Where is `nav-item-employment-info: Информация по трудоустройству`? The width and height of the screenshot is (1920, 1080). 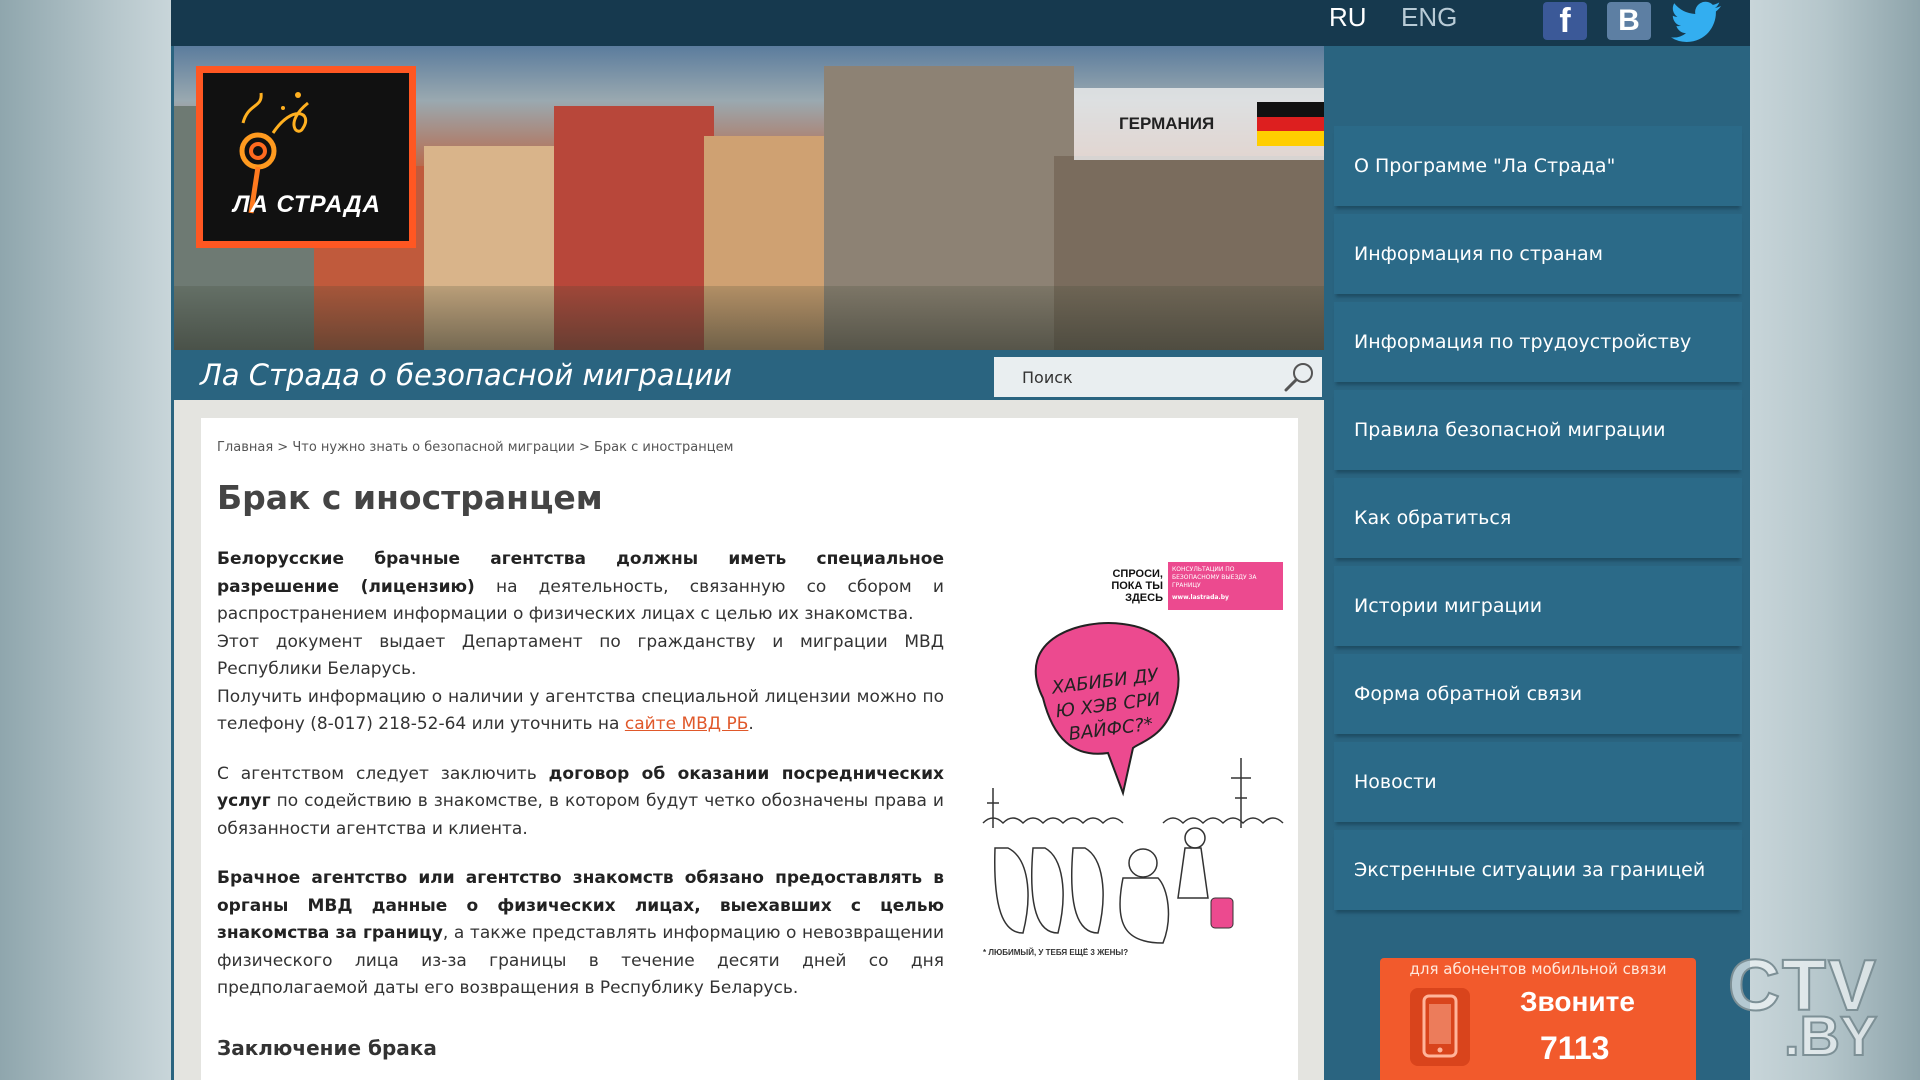 nav-item-employment-info: Информация по трудоустройству is located at coordinates (1538, 342).